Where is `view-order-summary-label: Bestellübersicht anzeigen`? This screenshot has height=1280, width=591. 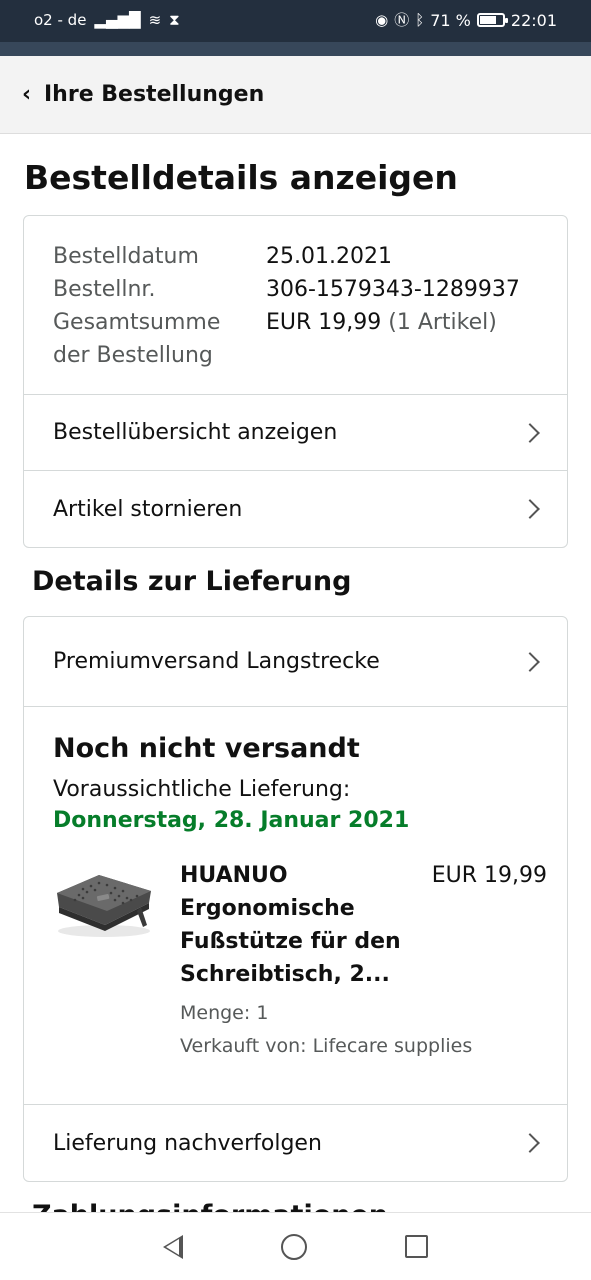 view-order-summary-label: Bestellübersicht anzeigen is located at coordinates (195, 432).